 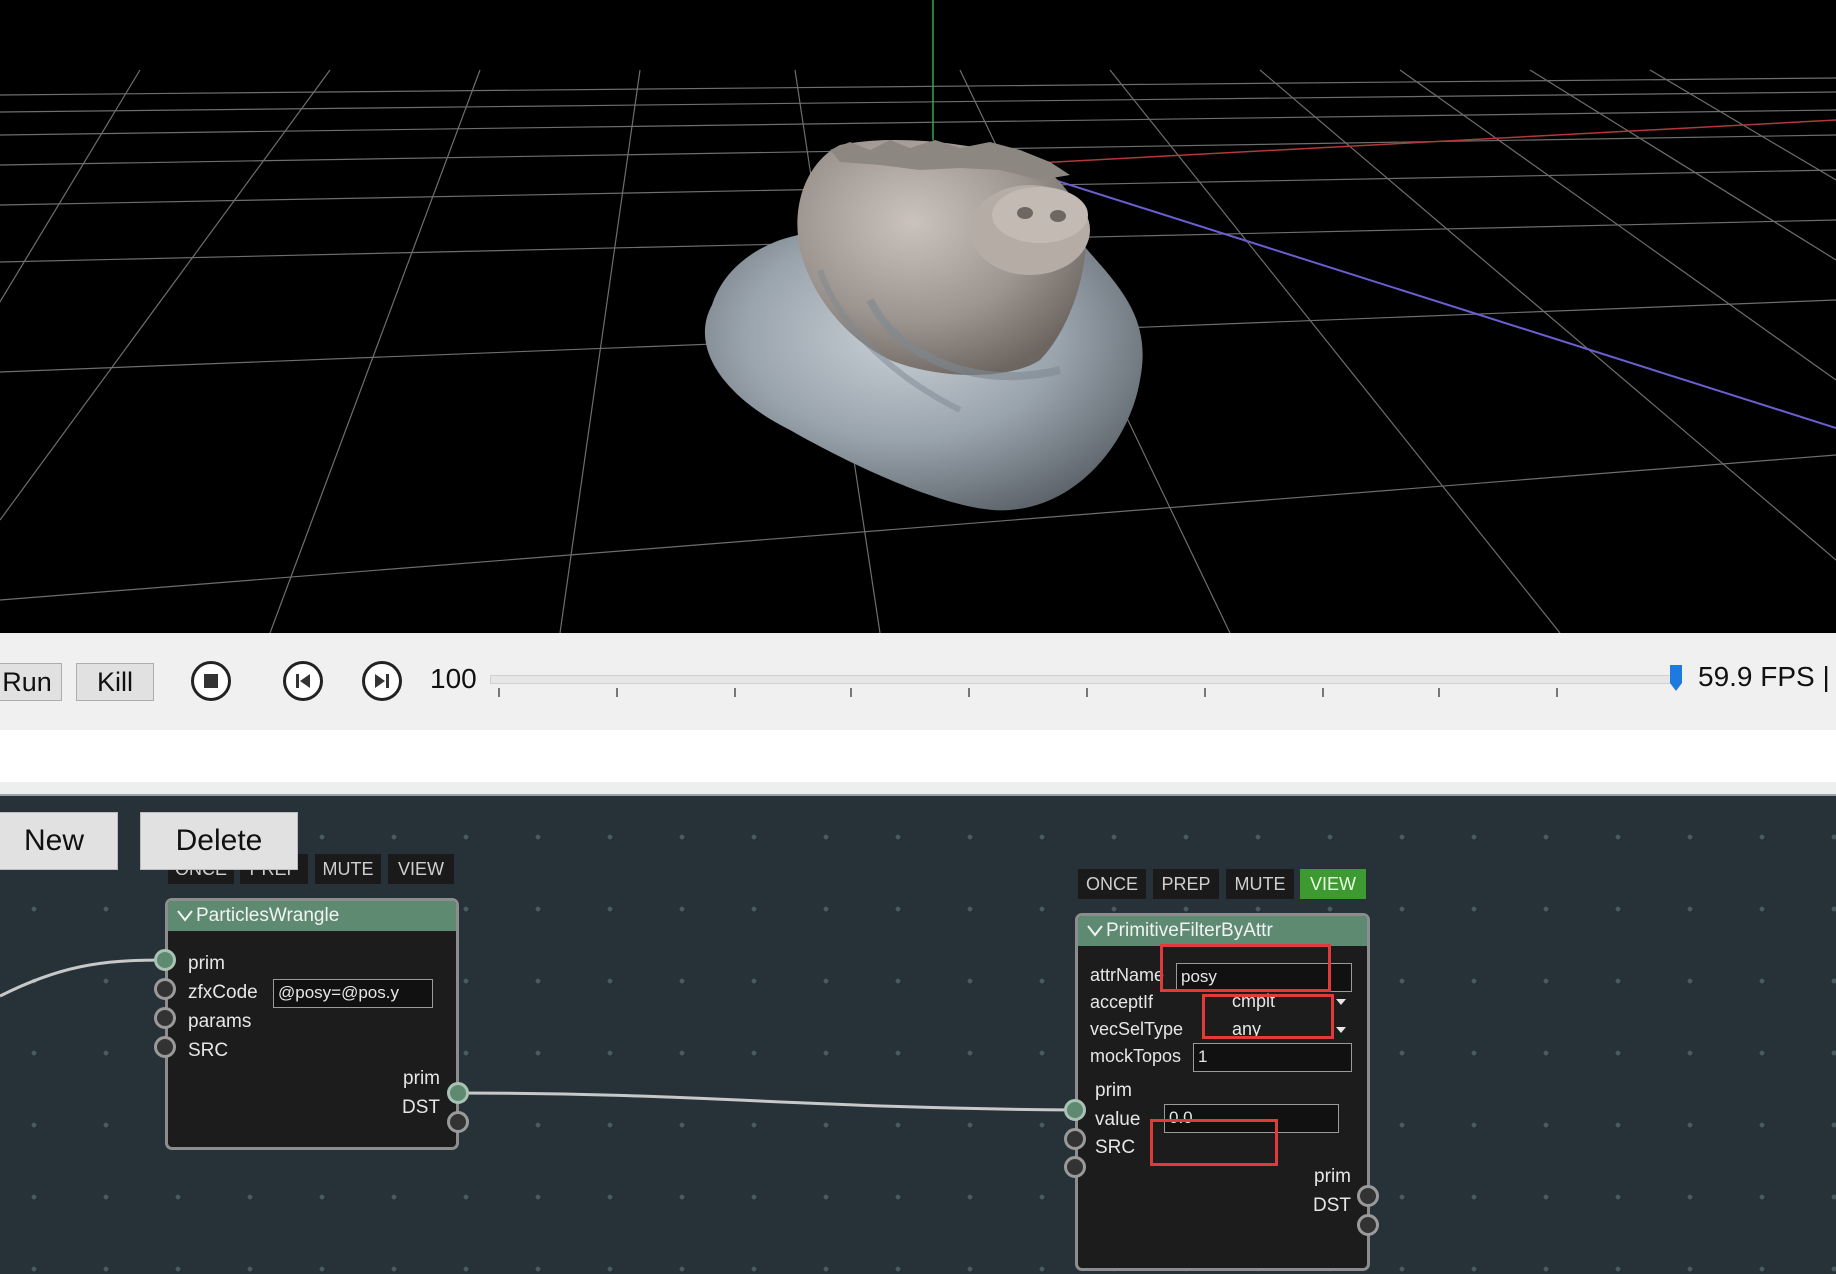 I want to click on current-frame: 100, so click(x=453, y=678).